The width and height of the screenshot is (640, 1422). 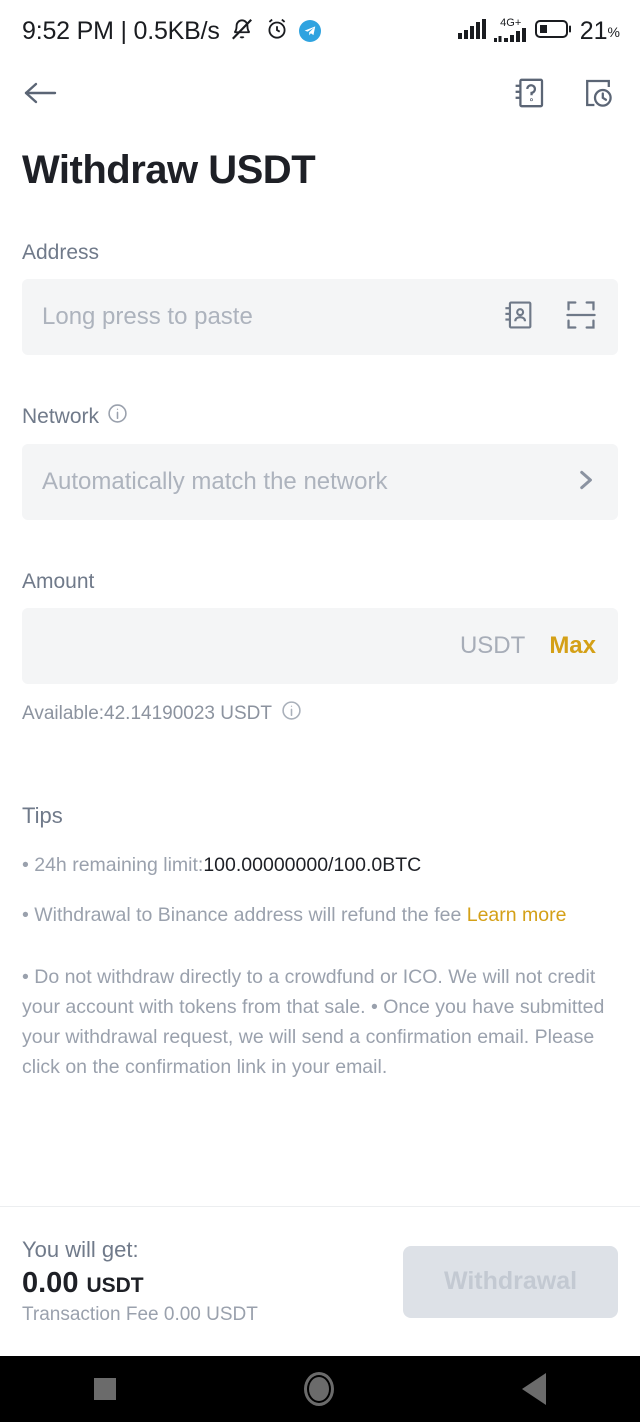 I want to click on address-label: Address, so click(x=320, y=253).